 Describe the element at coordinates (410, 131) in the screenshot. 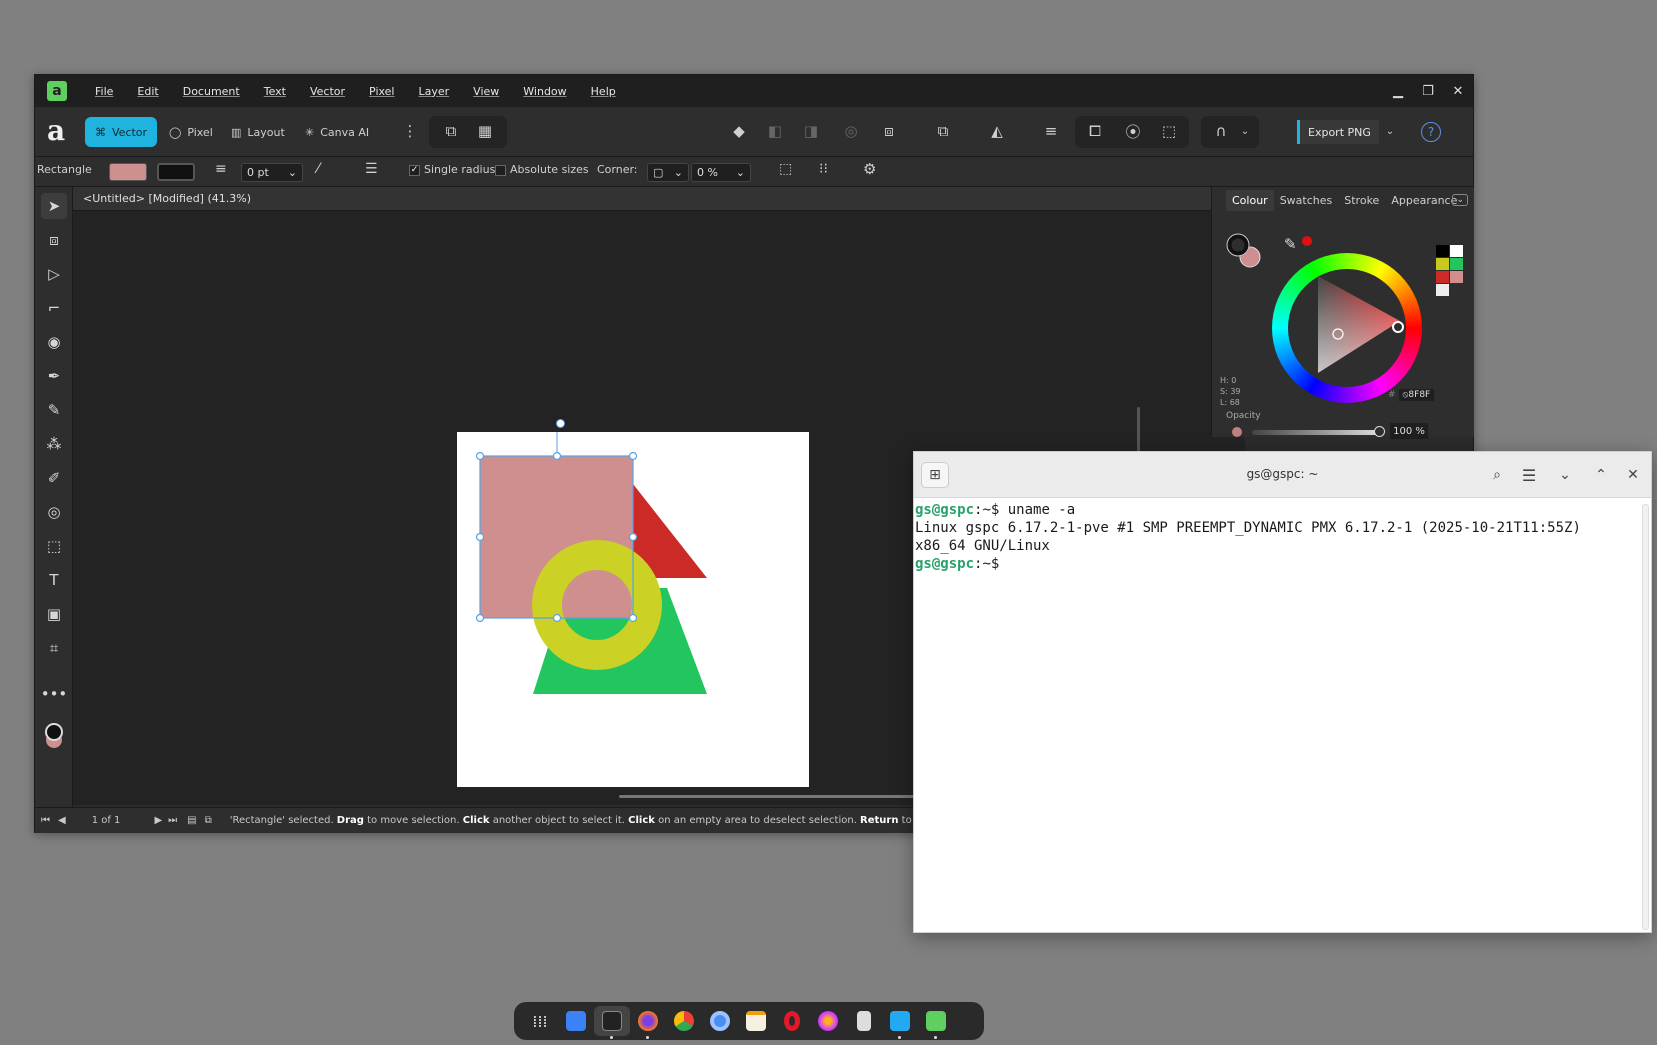

I see `more-options-icon: ⋮` at that location.